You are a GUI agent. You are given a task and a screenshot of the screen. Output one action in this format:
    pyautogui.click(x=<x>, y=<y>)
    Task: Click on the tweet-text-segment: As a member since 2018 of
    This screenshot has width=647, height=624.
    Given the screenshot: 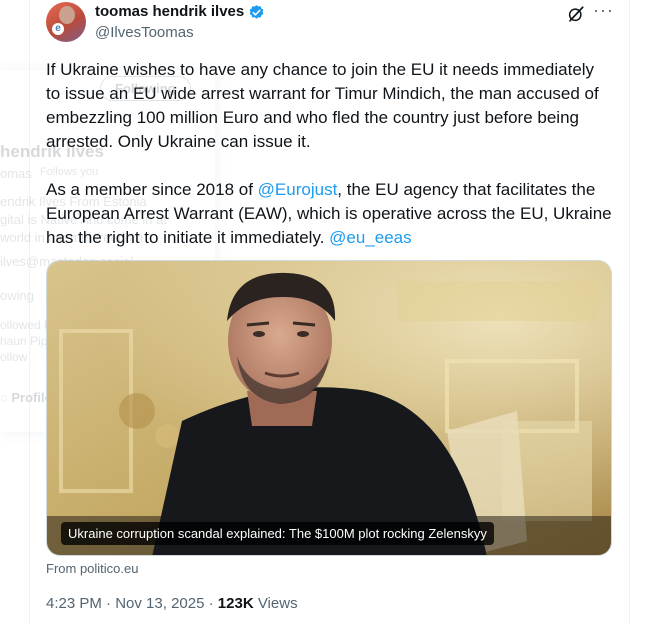 What is the action you would take?
    pyautogui.click(x=152, y=189)
    